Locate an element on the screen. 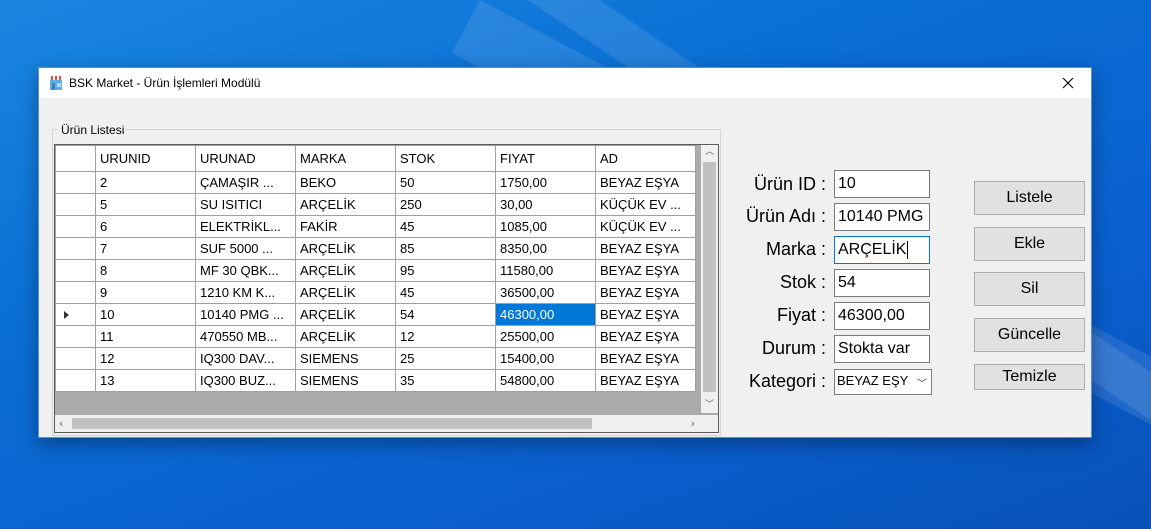  stock-field: 54 is located at coordinates (882, 283).